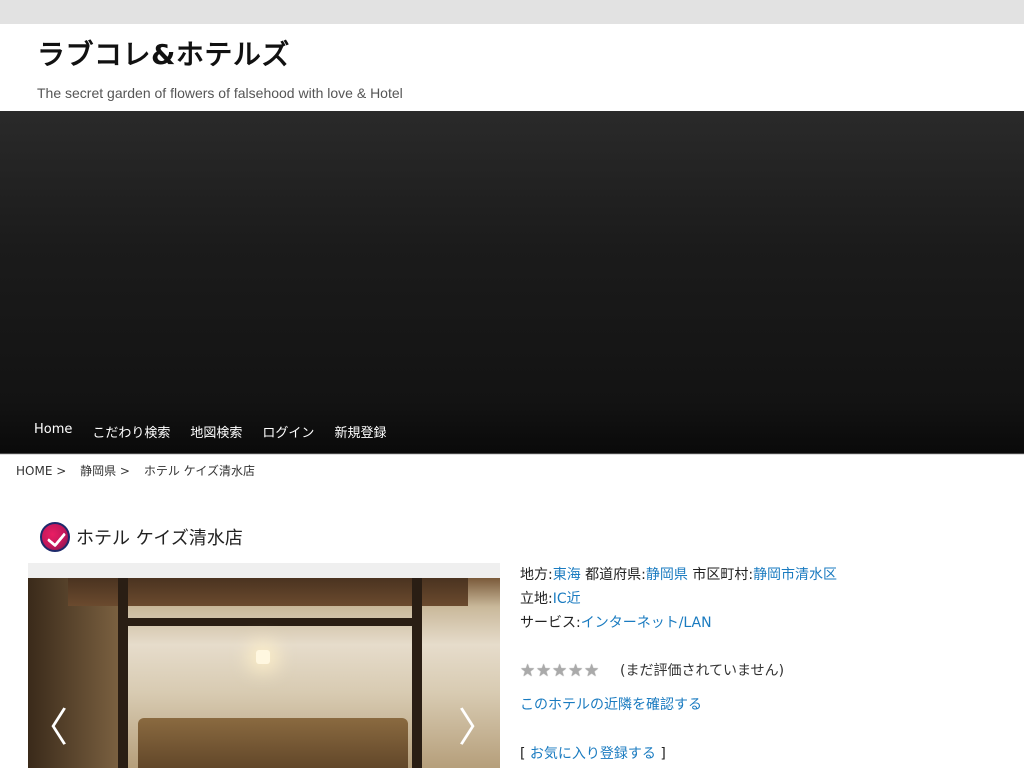 The height and width of the screenshot is (768, 1024). Describe the element at coordinates (264, 673) in the screenshot. I see `hotel-photo` at that location.